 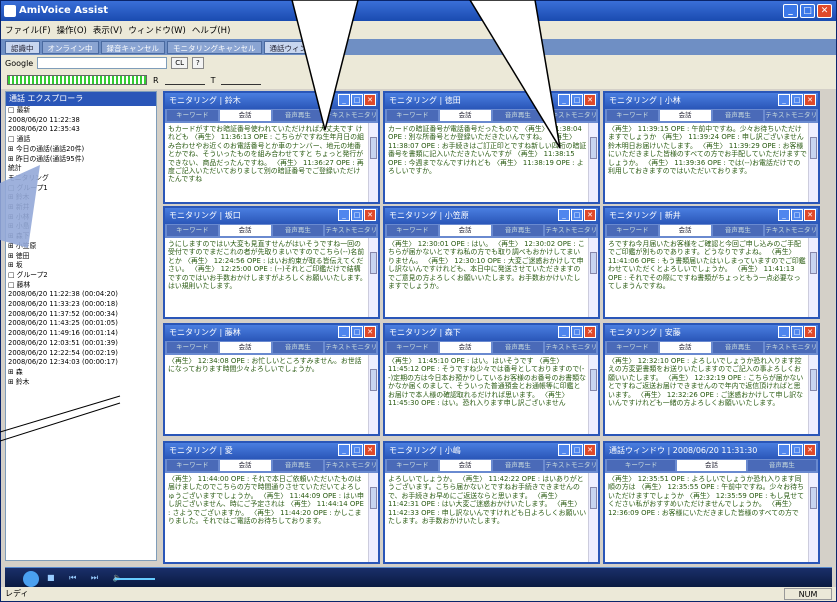 I want to click on tree-item: □ グループ1, so click(x=82, y=189).